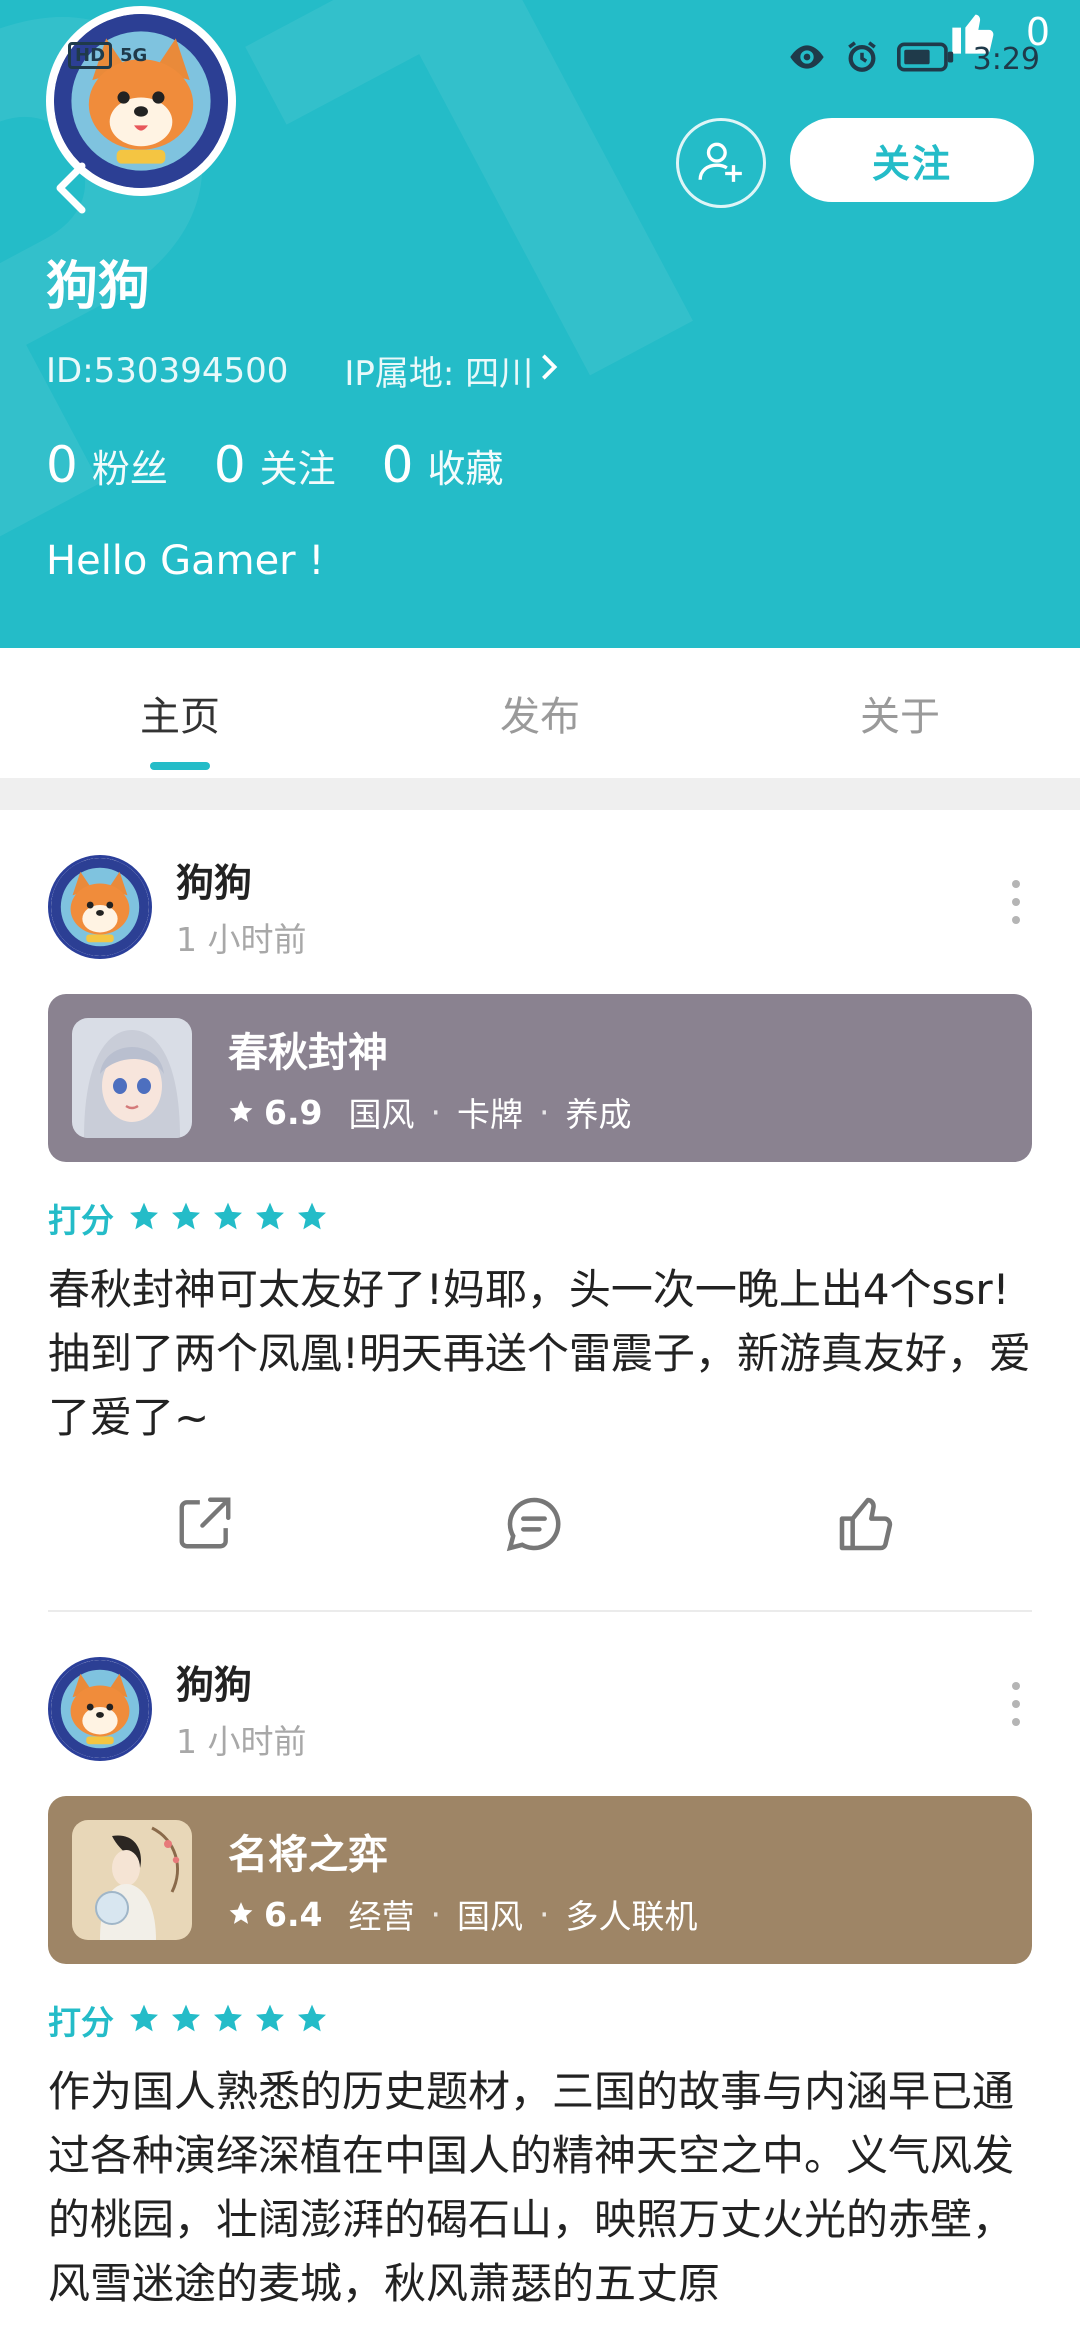 This screenshot has width=1080, height=2340. I want to click on profile-tabs: 主页 发布 关于, so click(540, 713).